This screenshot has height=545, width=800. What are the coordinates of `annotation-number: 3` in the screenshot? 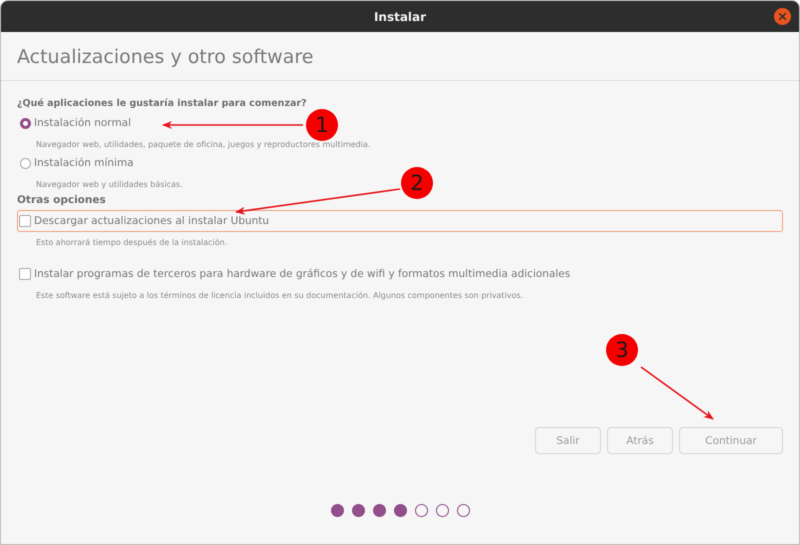 It's located at (622, 350).